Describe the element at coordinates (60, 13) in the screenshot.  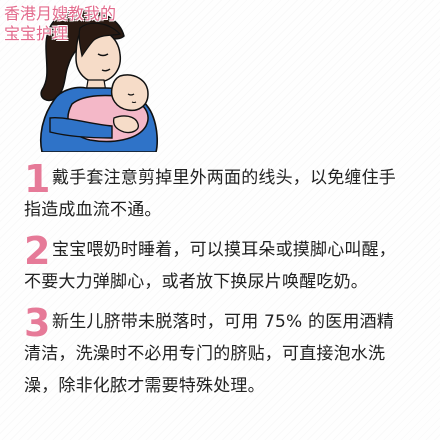
I see `title-line-1: 香港月嫂教我的` at that location.